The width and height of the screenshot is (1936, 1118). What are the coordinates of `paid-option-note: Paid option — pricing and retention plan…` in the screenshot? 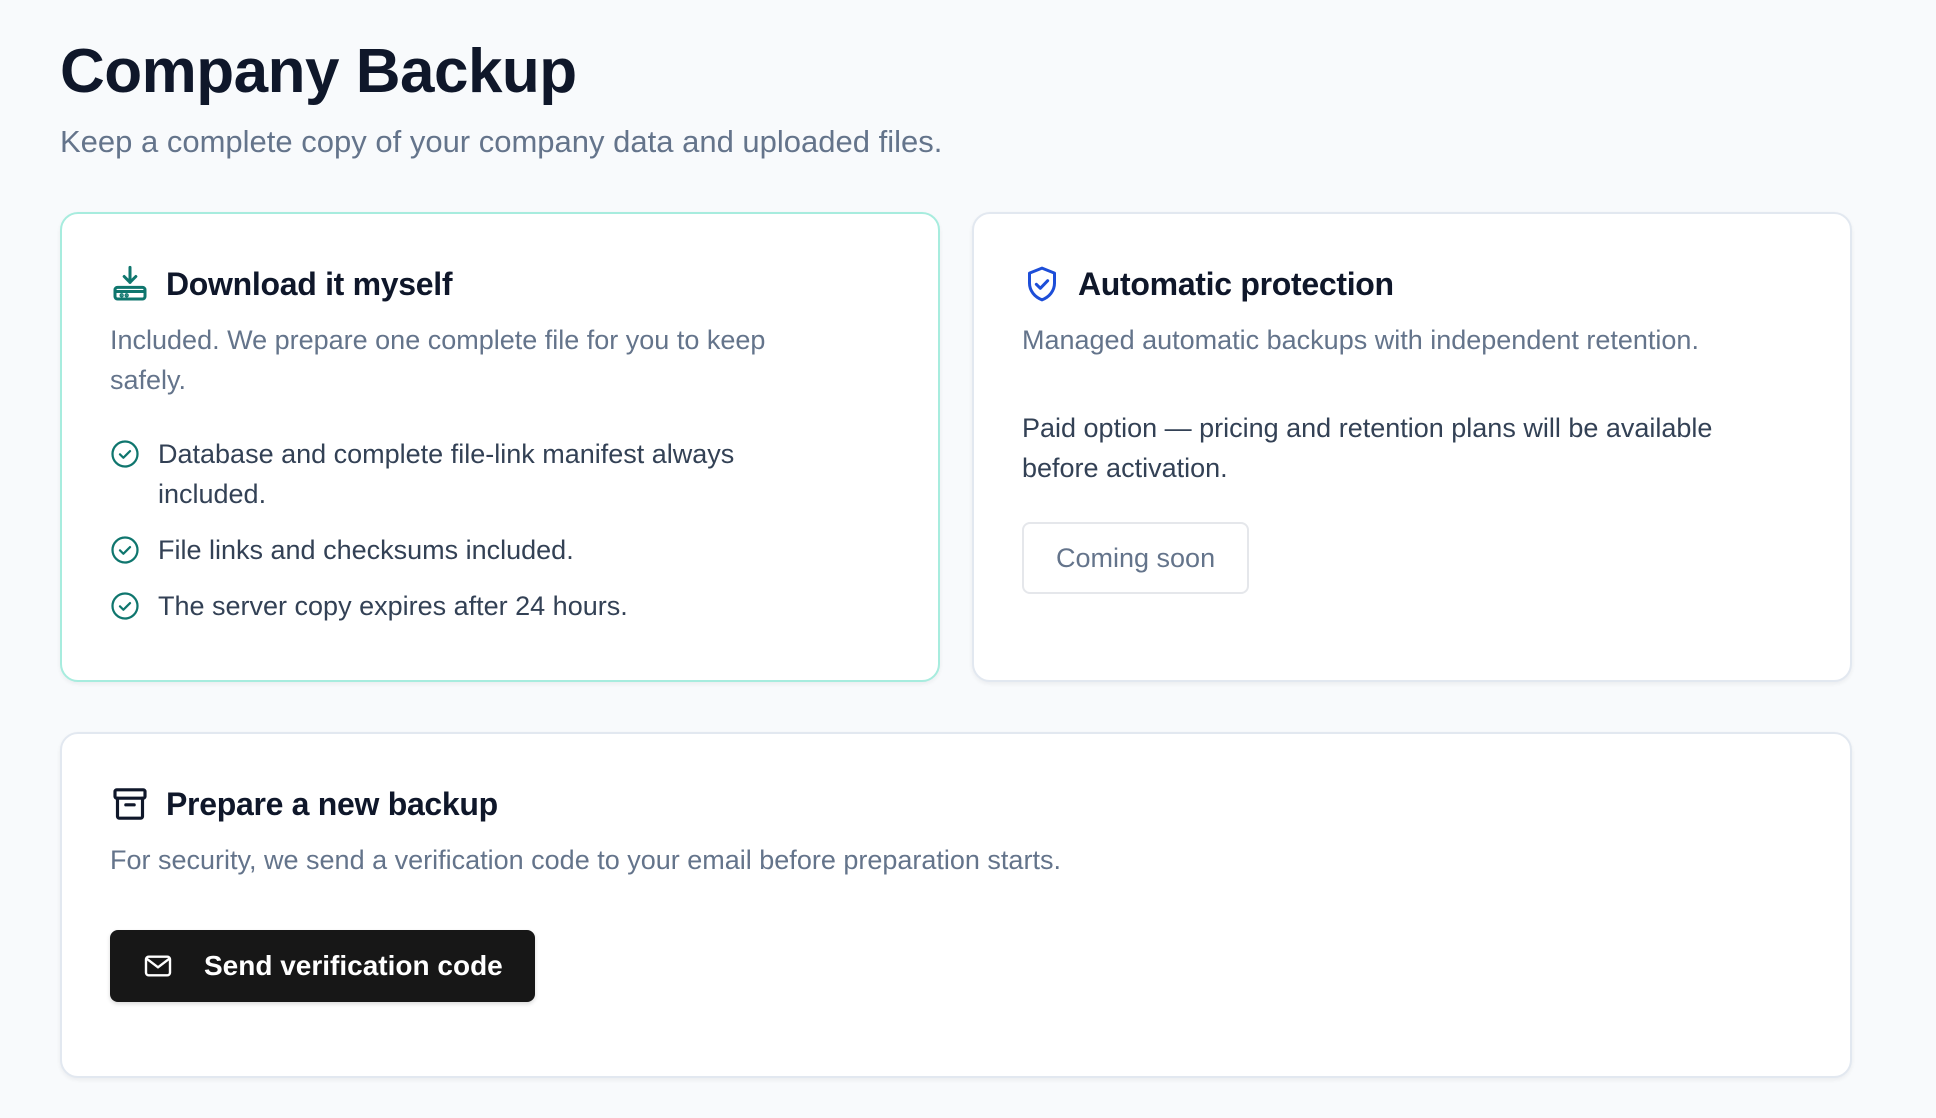 It's located at (1367, 448).